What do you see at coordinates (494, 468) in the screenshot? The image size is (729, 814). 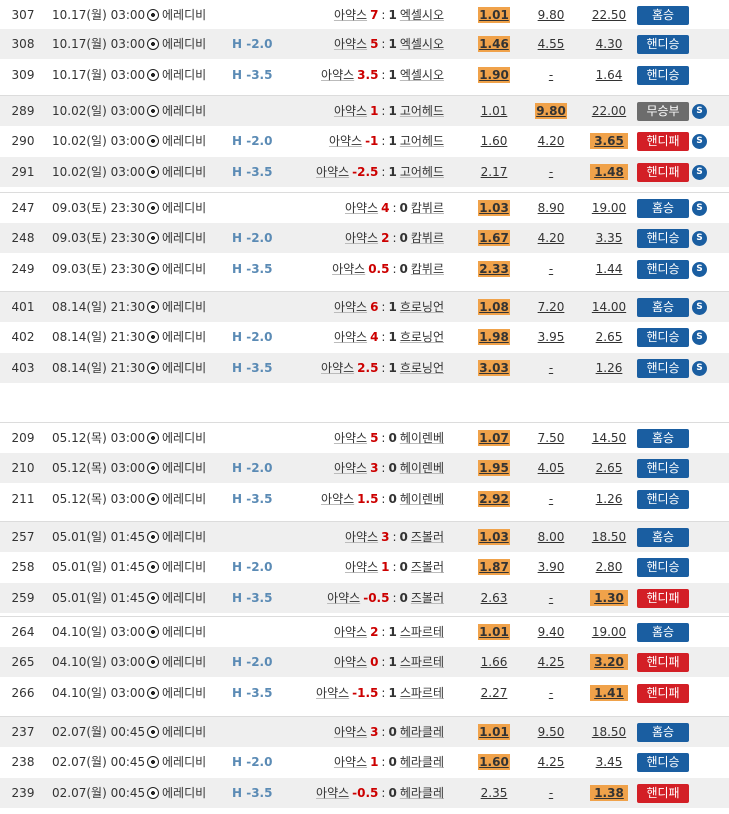 I see `odds-1: 1.95` at bounding box center [494, 468].